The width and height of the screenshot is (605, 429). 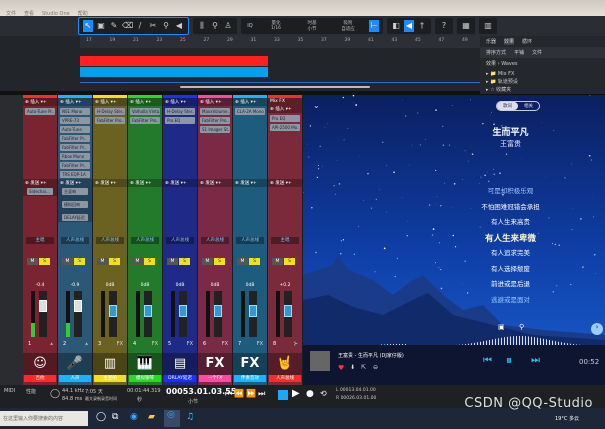 I want to click on edge-icon: ◉, so click(x=134, y=417).